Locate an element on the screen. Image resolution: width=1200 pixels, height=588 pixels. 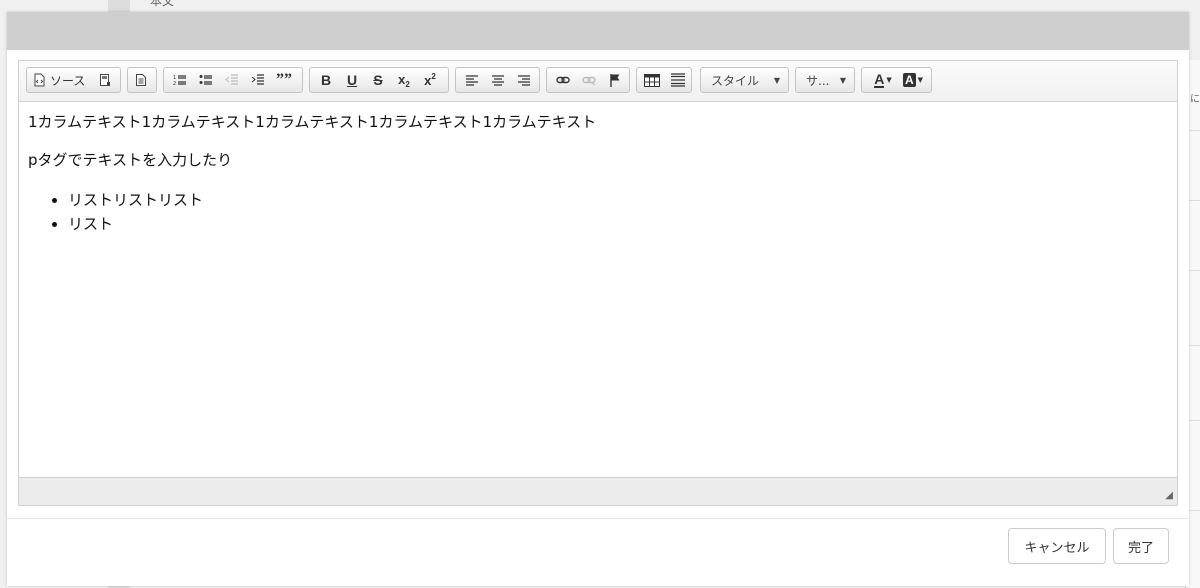
superscript-button: x2 is located at coordinates (430, 80).